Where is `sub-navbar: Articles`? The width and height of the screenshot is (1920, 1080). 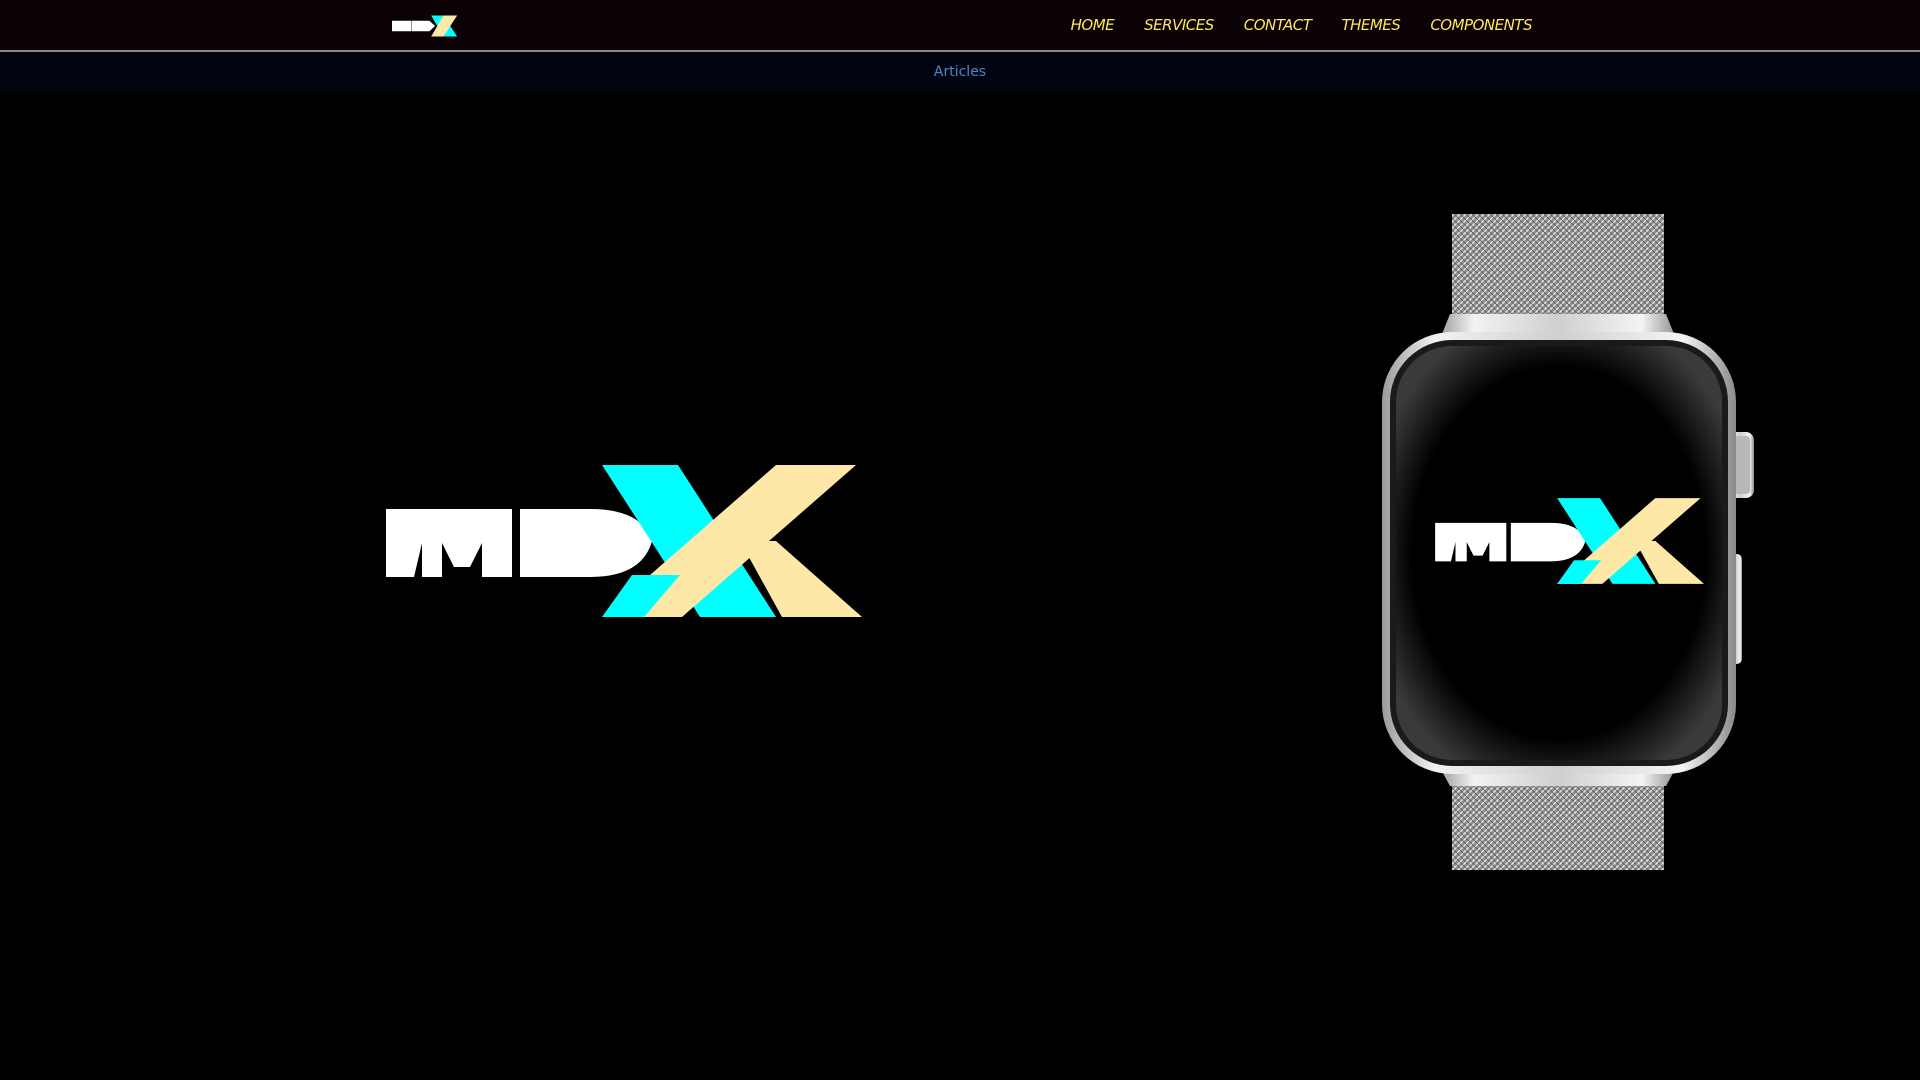
sub-navbar: Articles is located at coordinates (960, 71).